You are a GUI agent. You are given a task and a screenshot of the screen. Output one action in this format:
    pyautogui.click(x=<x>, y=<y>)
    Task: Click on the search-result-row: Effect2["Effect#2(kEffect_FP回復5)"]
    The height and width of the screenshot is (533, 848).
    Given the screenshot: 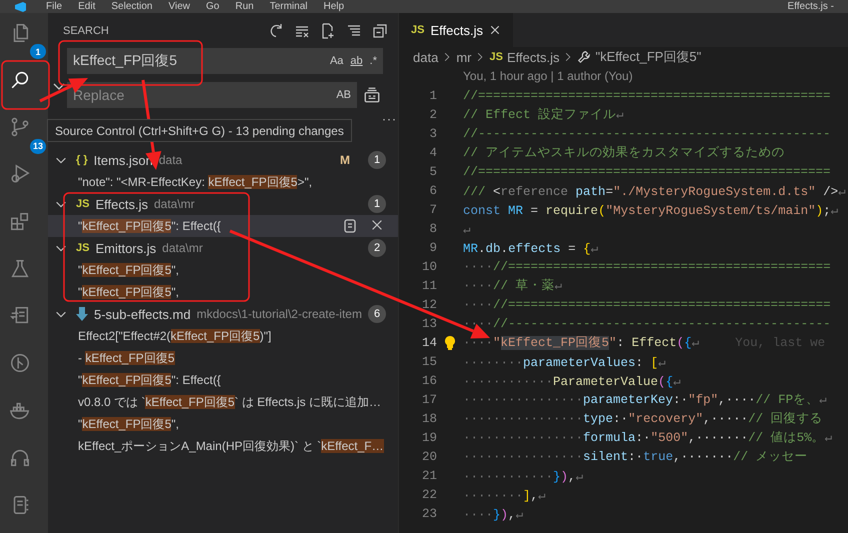 What is the action you would take?
    pyautogui.click(x=223, y=336)
    